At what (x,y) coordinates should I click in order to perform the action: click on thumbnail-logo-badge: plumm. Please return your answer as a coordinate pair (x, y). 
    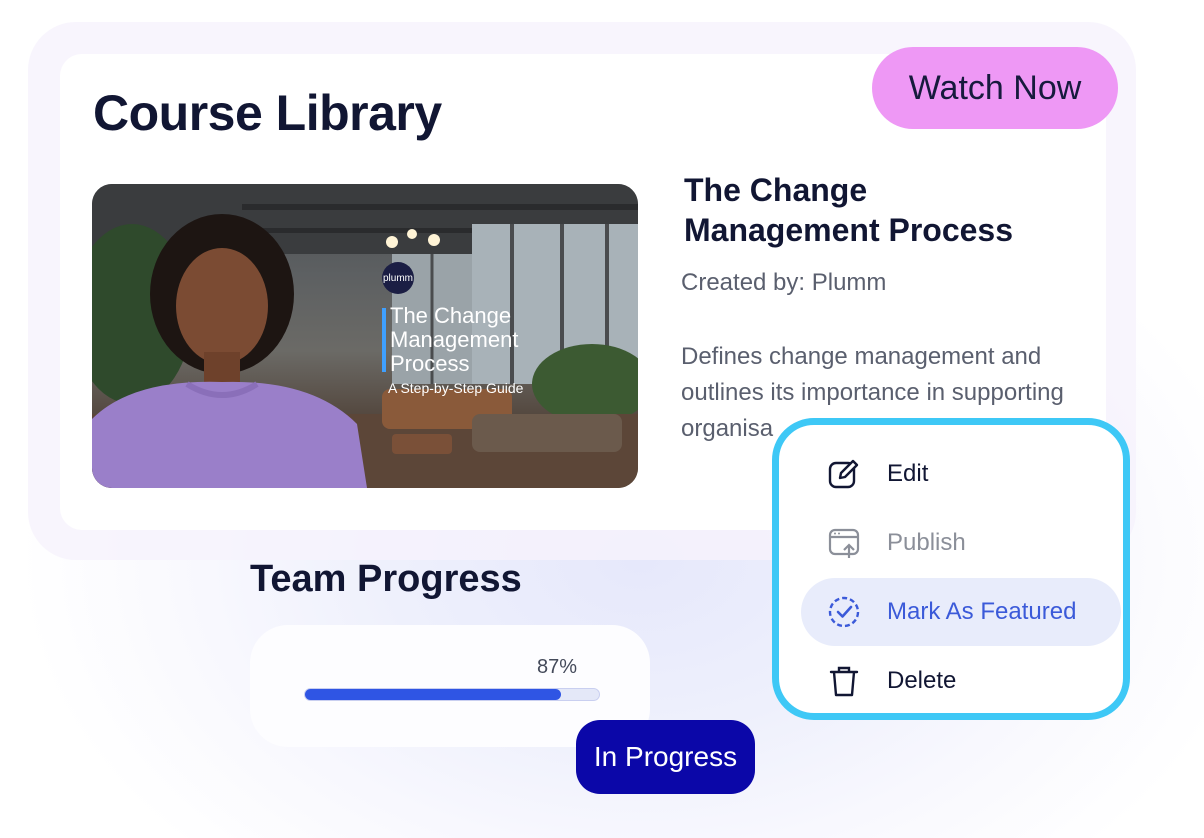
    Looking at the image, I should click on (398, 278).